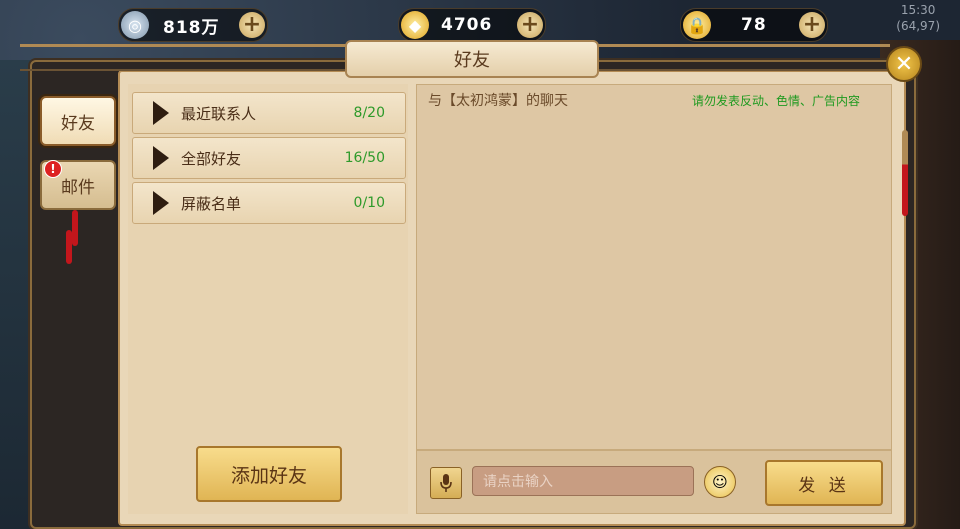  I want to click on smiley-icon: ☺, so click(720, 482).